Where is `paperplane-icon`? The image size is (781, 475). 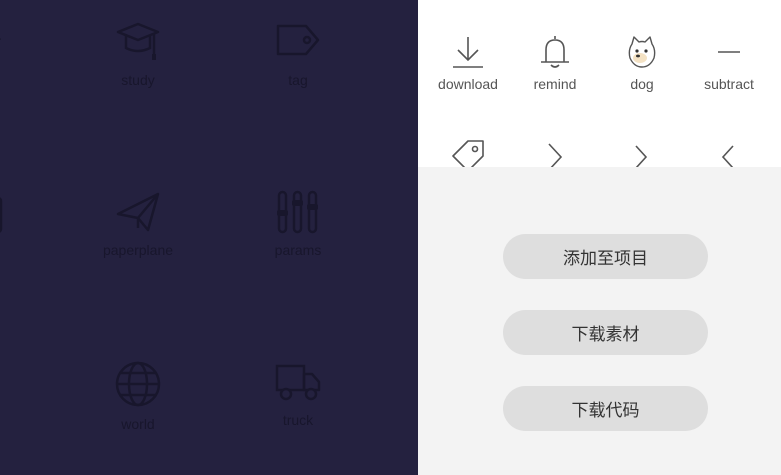
paperplane-icon is located at coordinates (138, 212).